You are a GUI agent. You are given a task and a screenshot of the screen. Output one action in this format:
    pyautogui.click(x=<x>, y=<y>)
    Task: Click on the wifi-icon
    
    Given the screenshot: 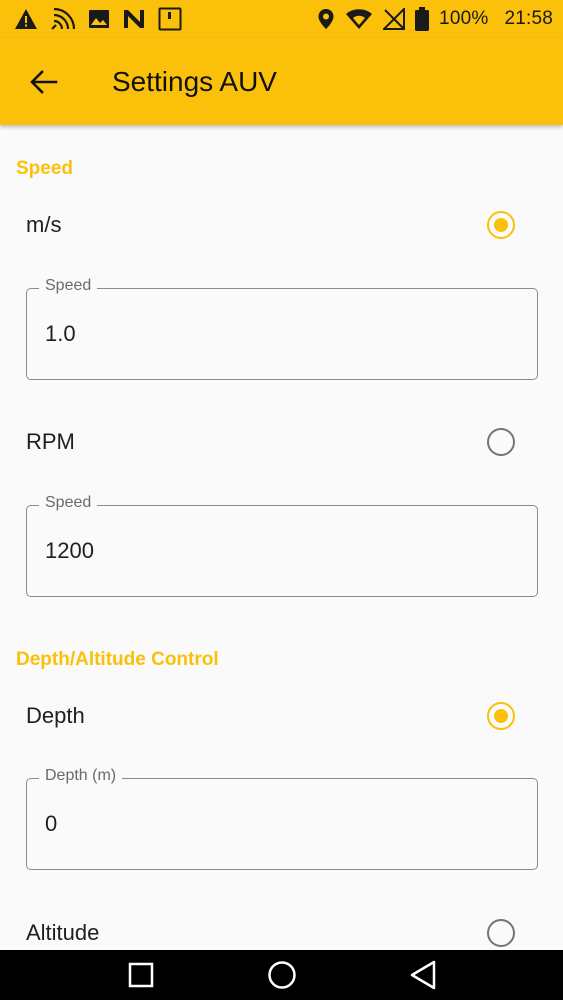 What is the action you would take?
    pyautogui.click(x=359, y=19)
    